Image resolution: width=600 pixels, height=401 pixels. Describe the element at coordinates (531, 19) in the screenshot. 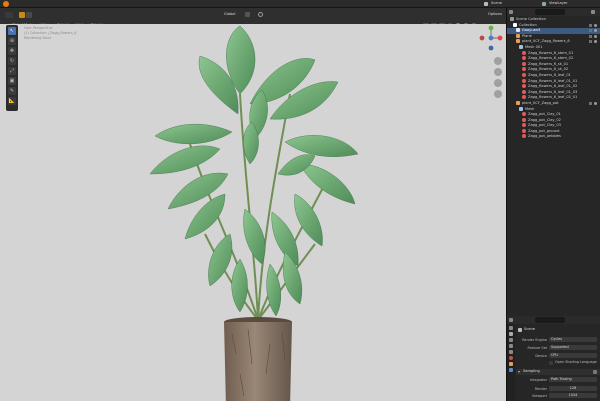

I see `scene-collection-label: Scene Collection` at that location.